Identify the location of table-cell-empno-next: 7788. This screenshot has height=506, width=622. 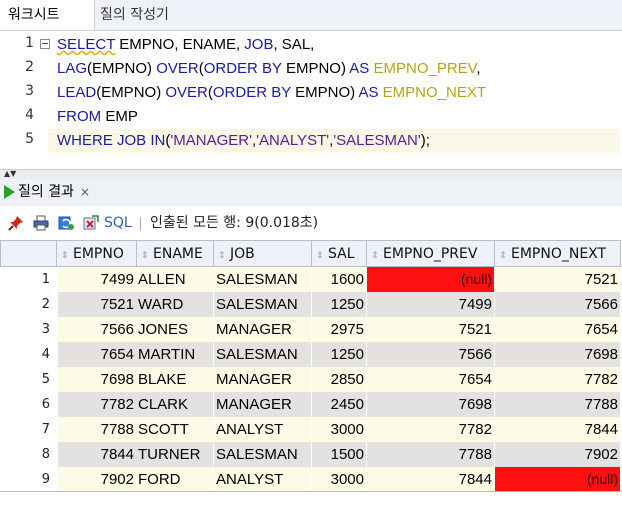
(557, 404).